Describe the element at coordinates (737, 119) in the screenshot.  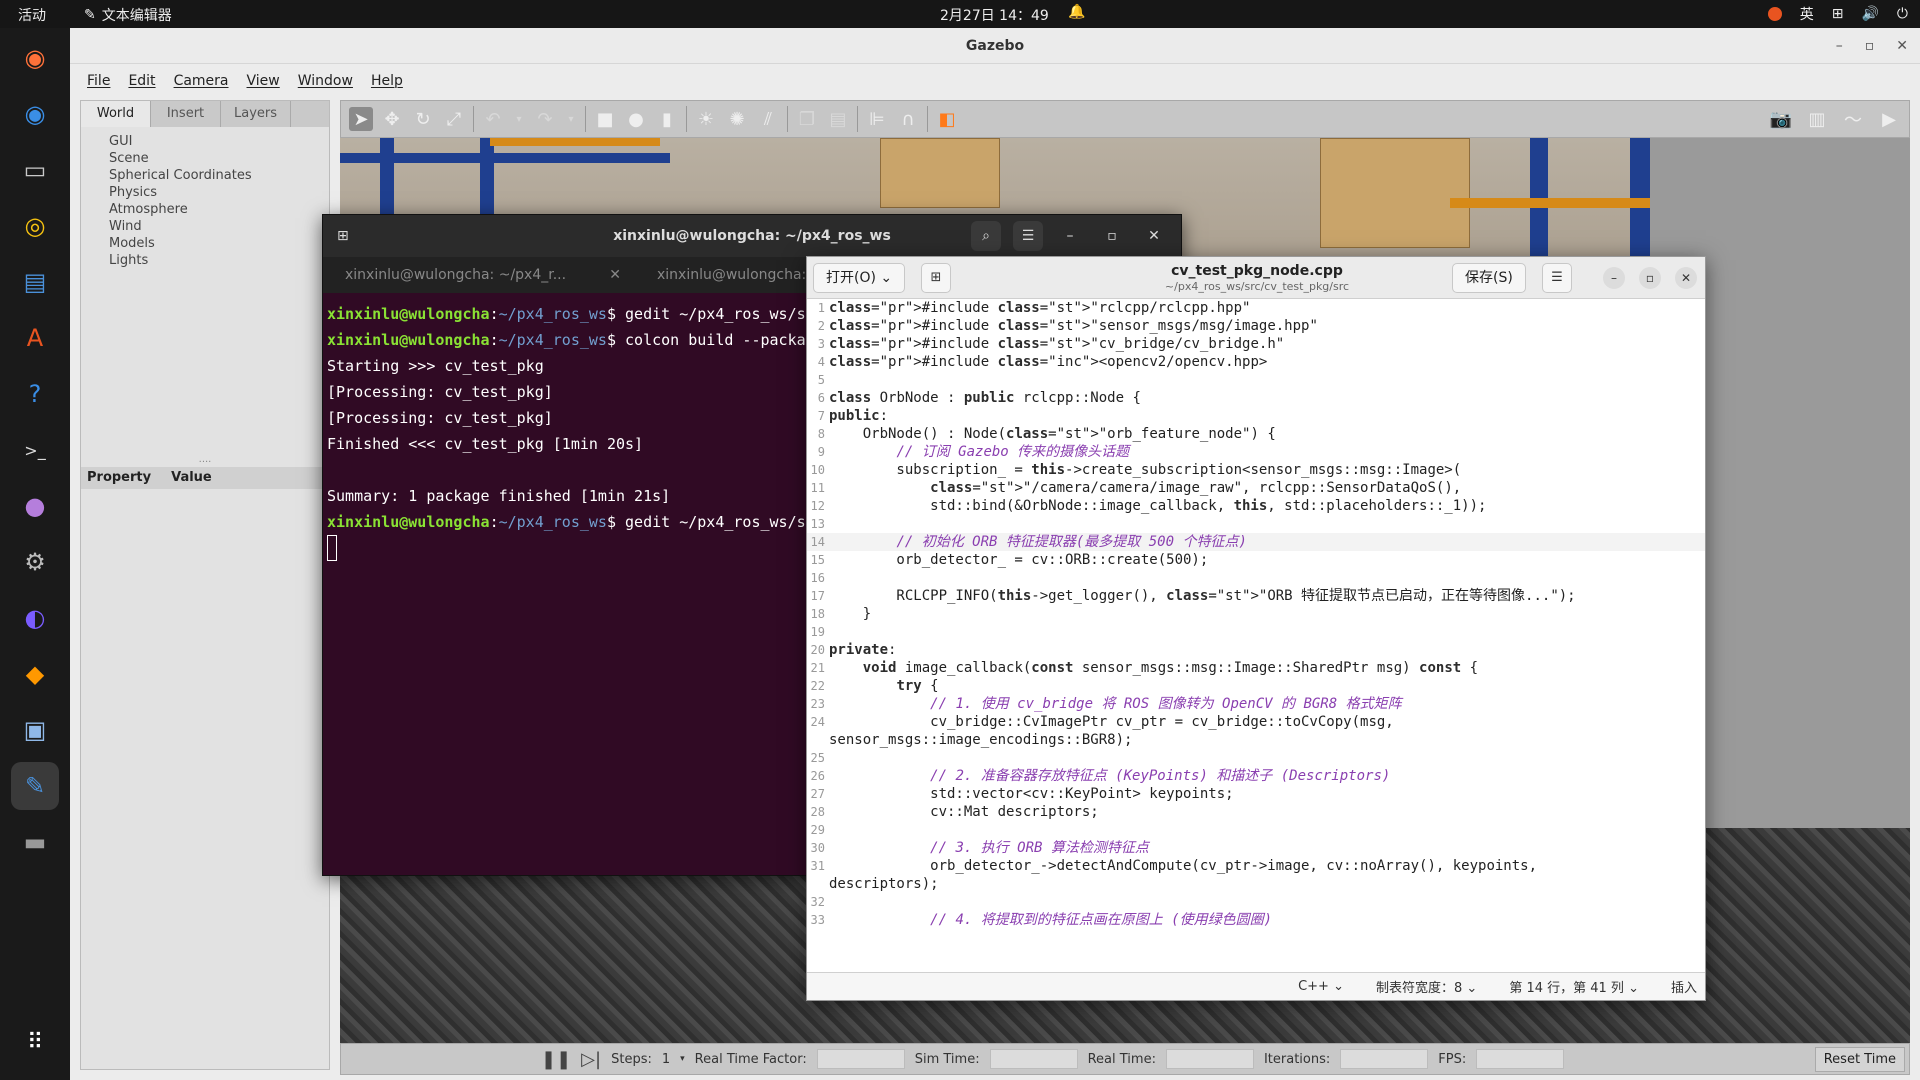
I see `spot-light-icon: ✺` at that location.